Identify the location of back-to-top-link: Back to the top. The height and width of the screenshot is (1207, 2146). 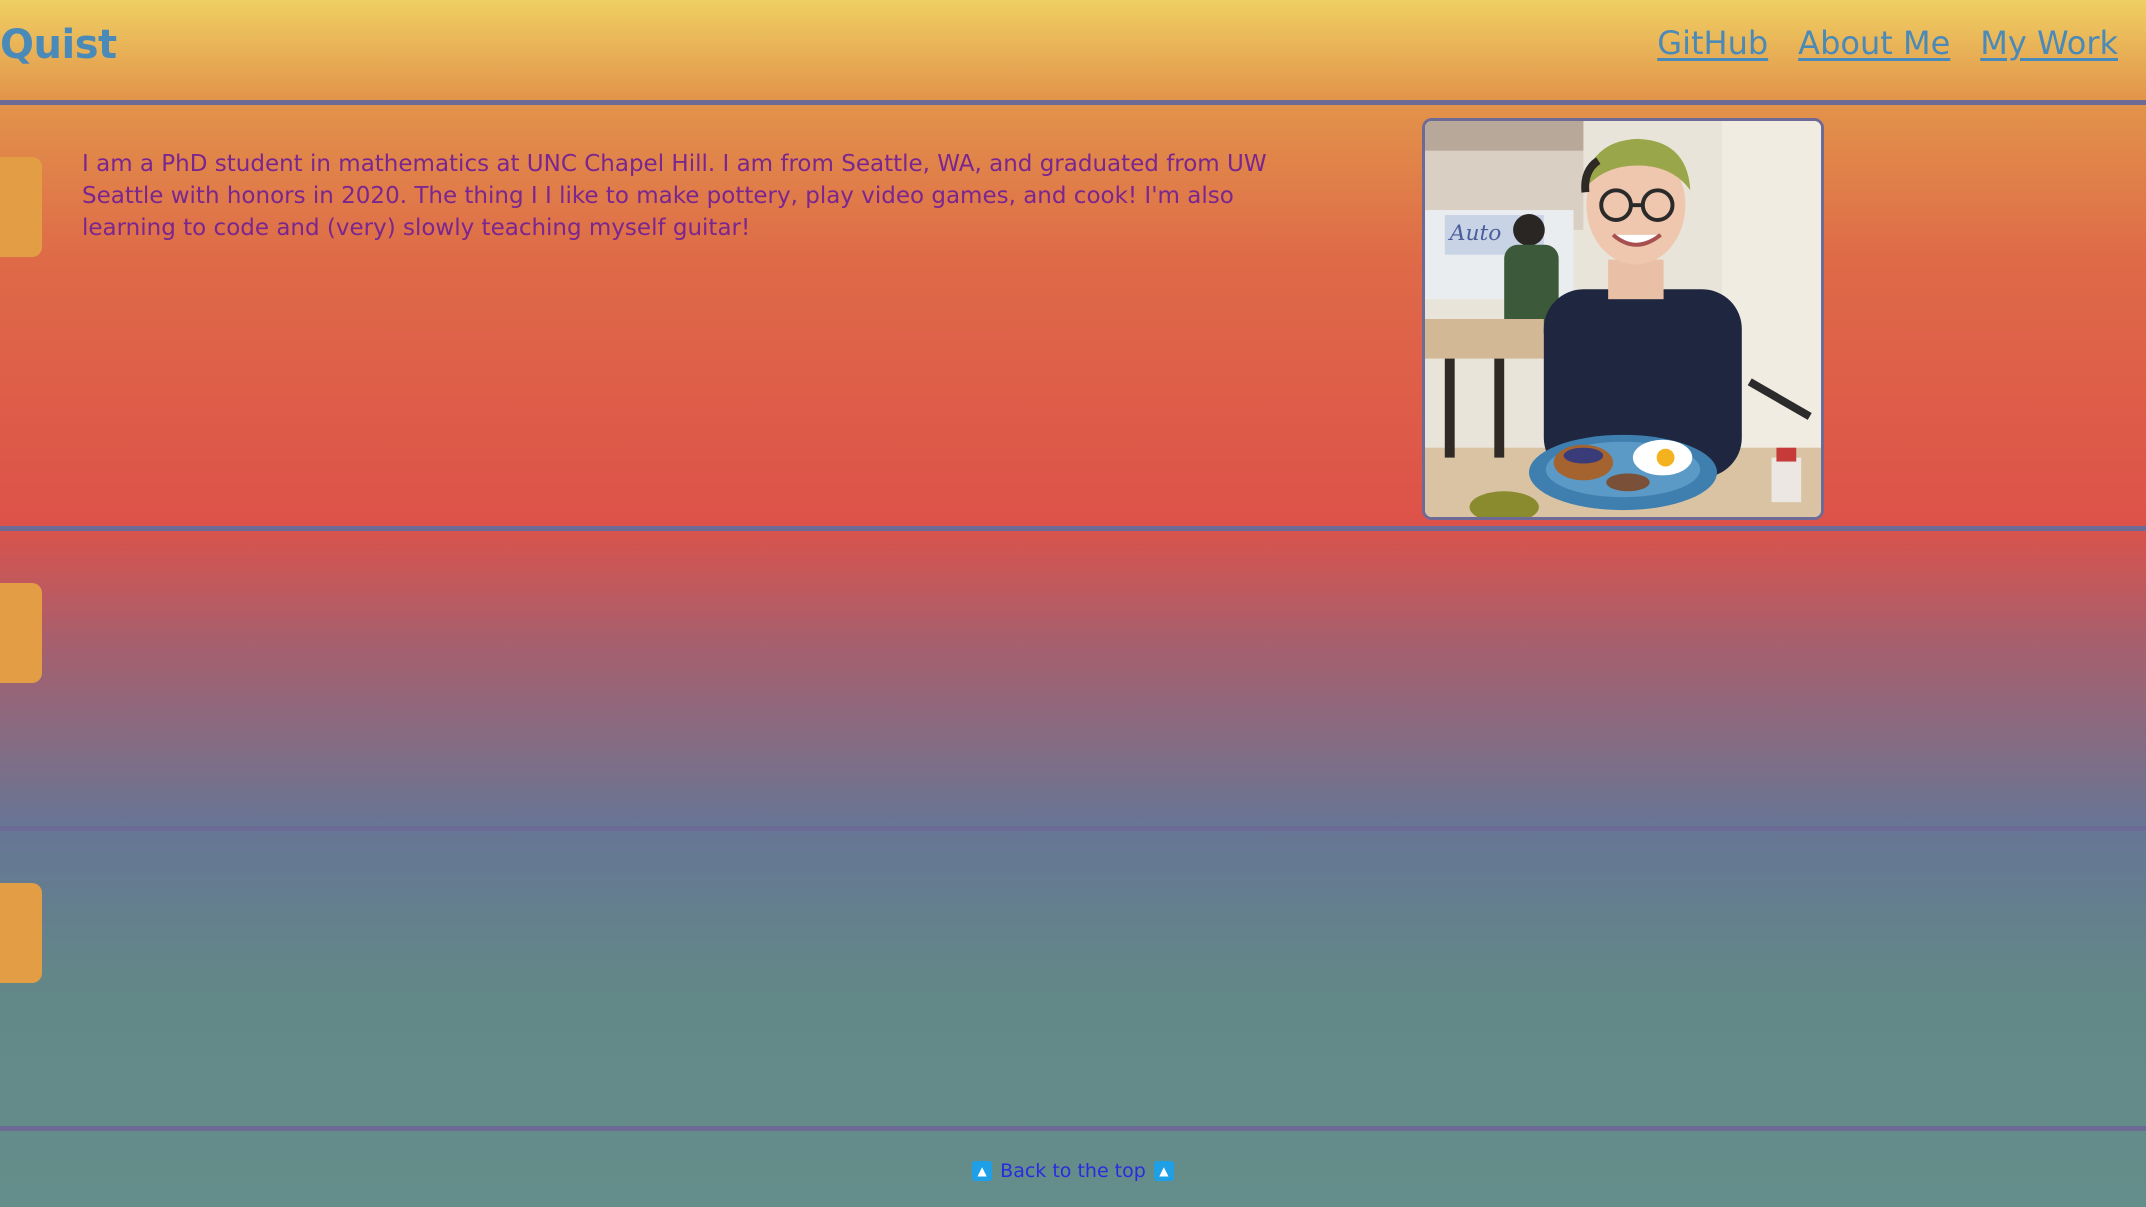
(1073, 1171).